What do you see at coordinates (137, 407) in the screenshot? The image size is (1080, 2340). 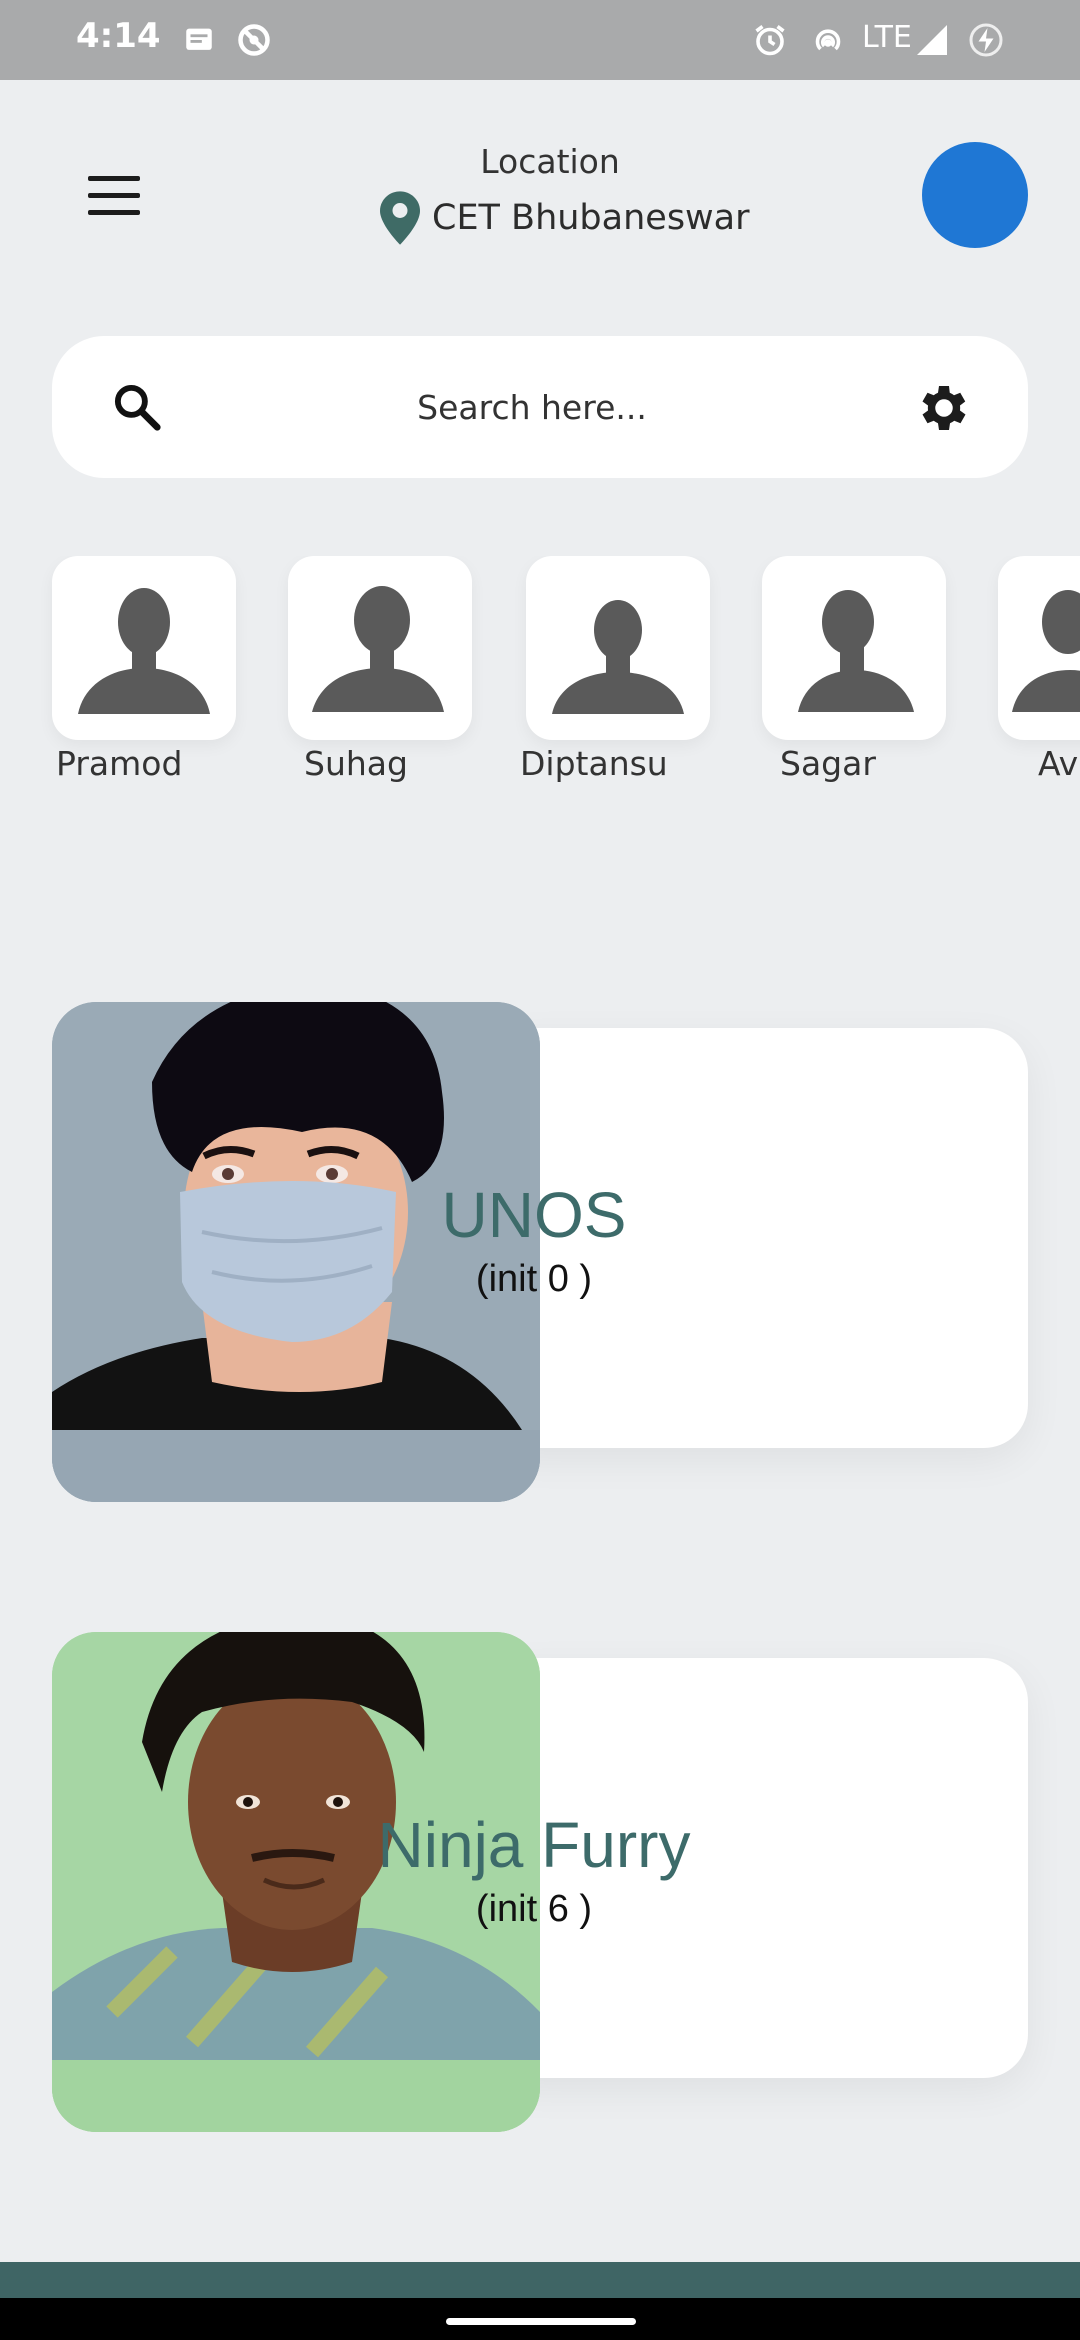 I see `search-icon` at bounding box center [137, 407].